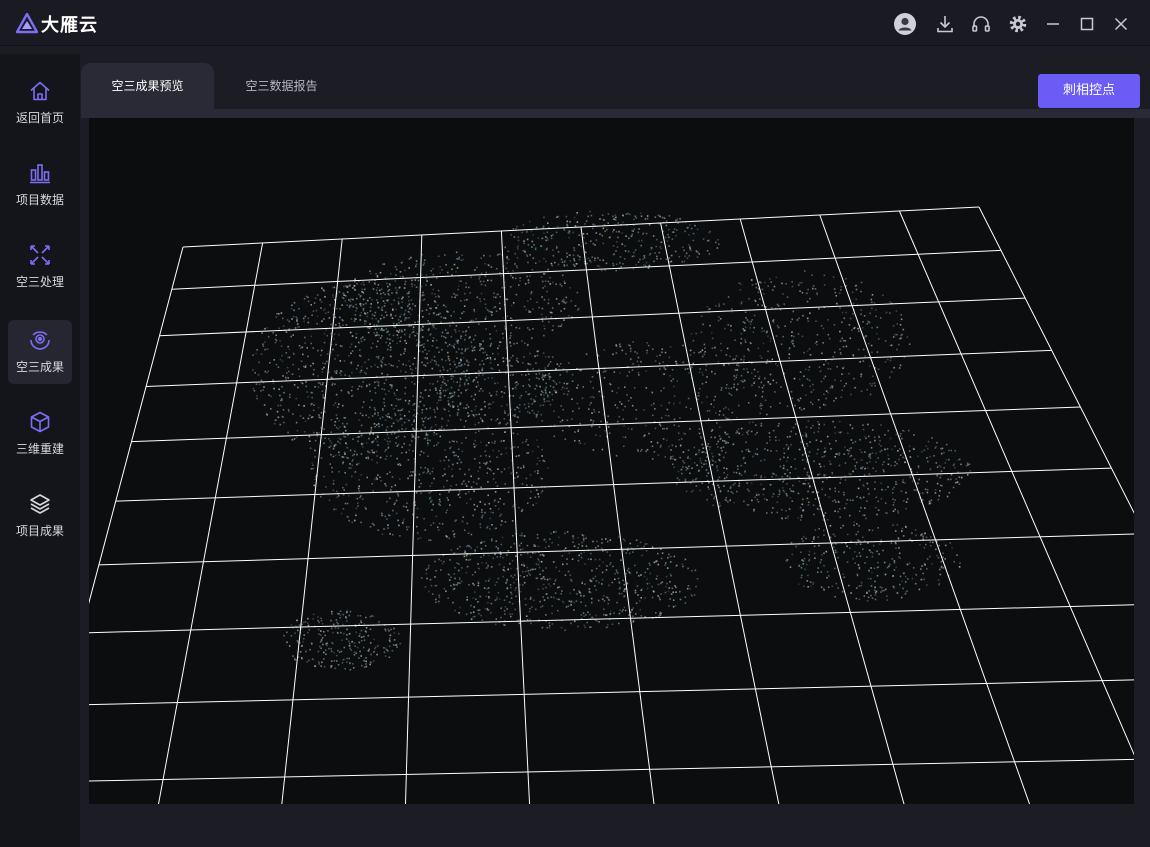 This screenshot has height=847, width=1150. I want to click on sidebar-item-label: 三维重建, so click(39, 449).